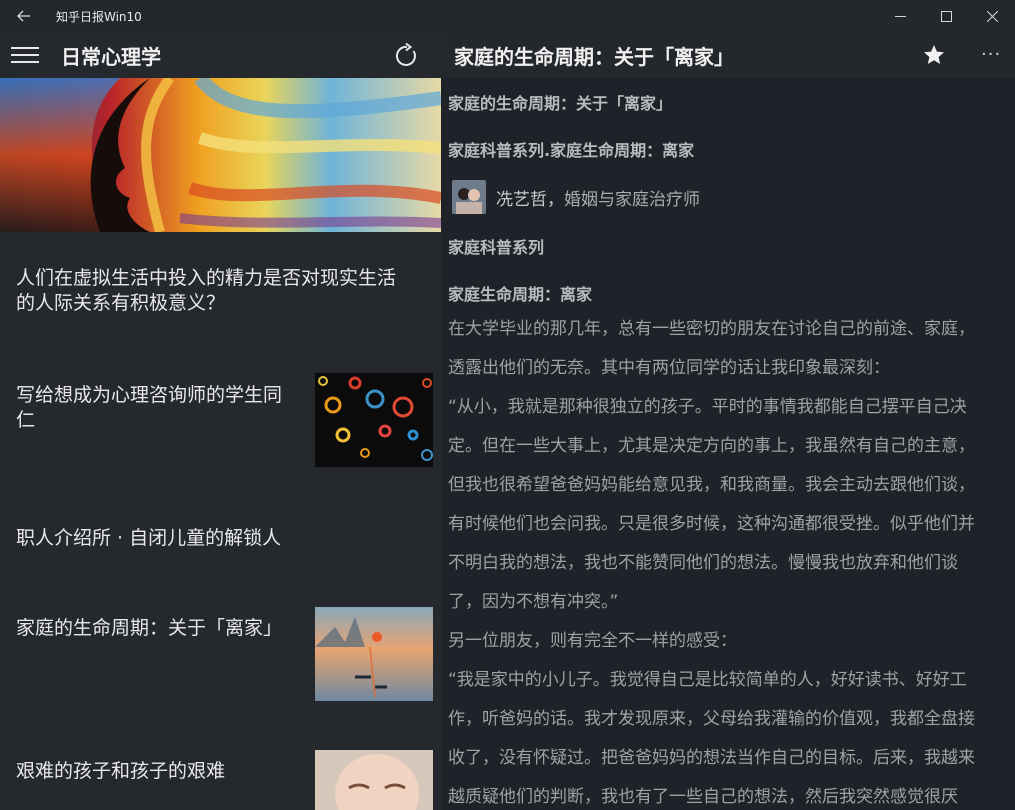 The height and width of the screenshot is (810, 1015). Describe the element at coordinates (992, 16) in the screenshot. I see `close-icon` at that location.